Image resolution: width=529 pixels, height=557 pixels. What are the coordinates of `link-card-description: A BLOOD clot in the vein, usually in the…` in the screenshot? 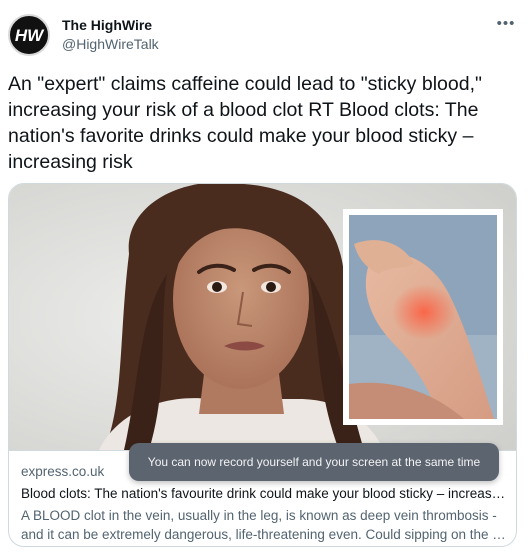 It's located at (263, 525).